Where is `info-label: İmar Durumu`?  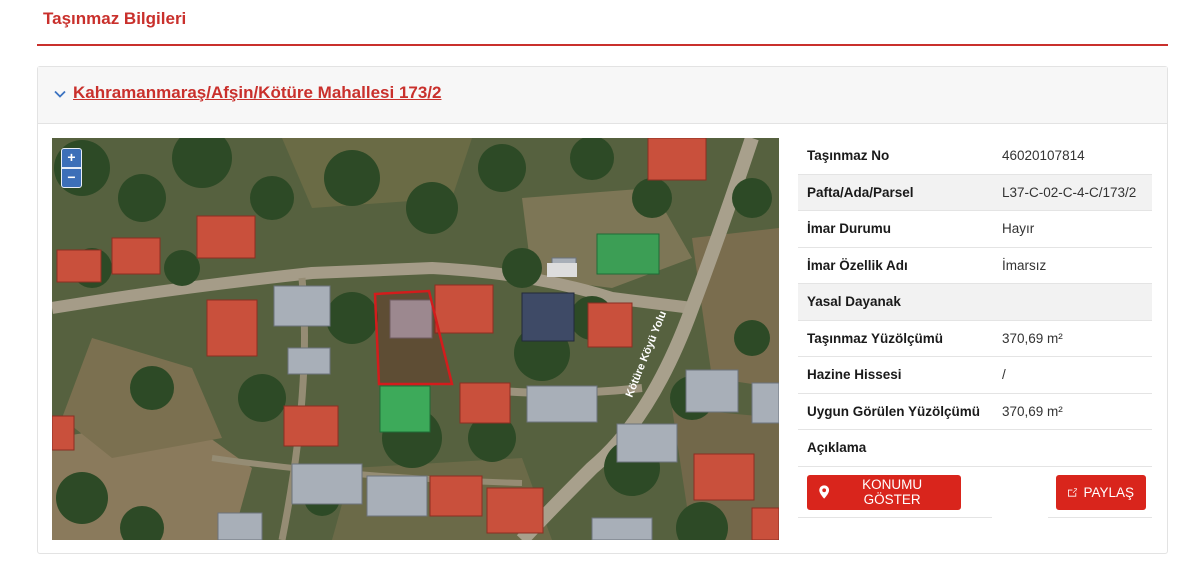
info-label: İmar Durumu is located at coordinates (849, 228).